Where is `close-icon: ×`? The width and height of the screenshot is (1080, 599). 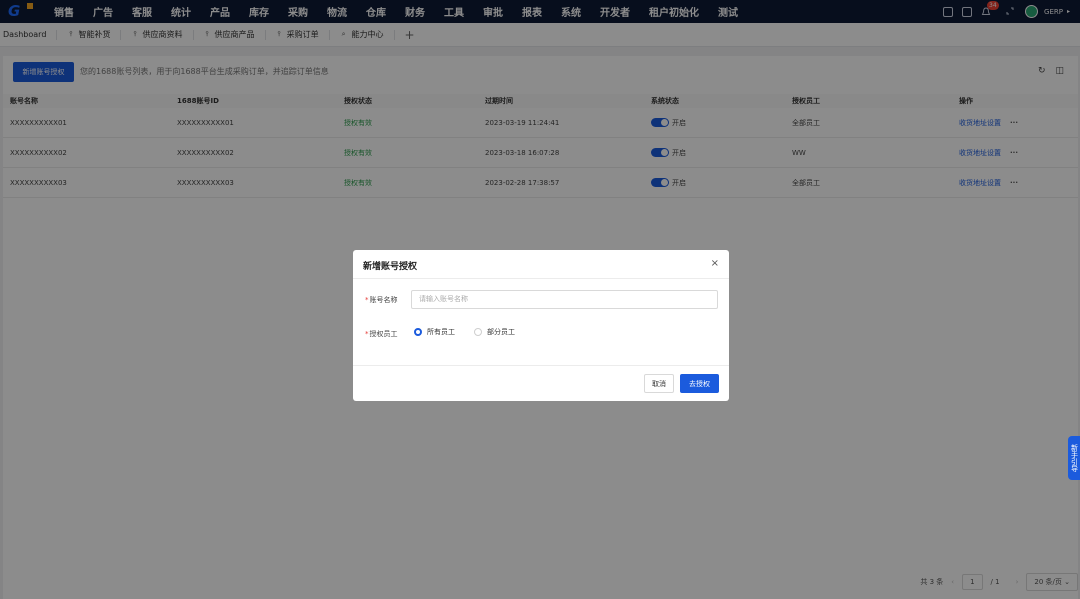
close-icon: × is located at coordinates (715, 263).